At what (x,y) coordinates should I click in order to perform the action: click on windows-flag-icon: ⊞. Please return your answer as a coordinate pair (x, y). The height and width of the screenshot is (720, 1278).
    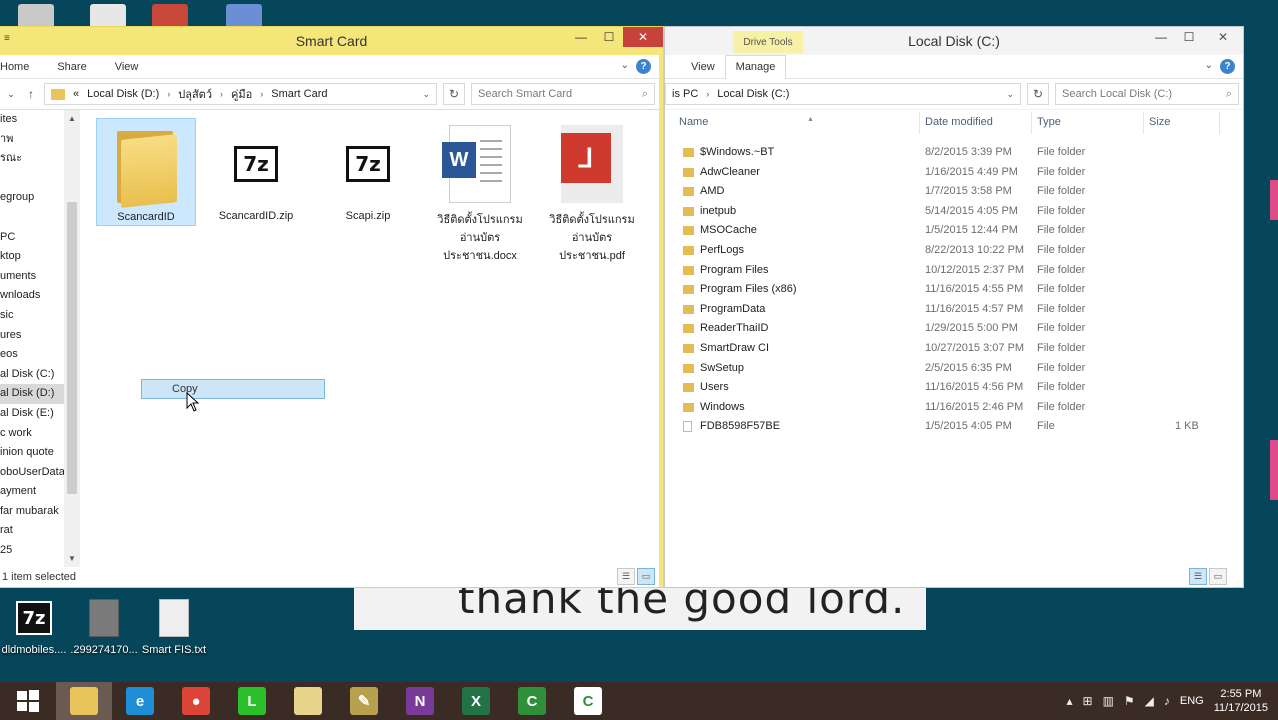
    Looking at the image, I should click on (1088, 701).